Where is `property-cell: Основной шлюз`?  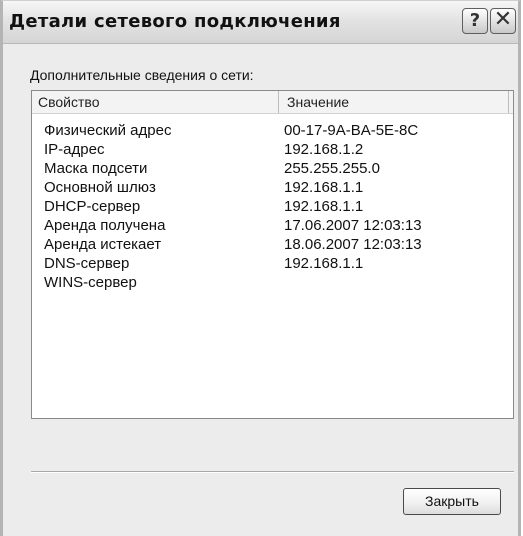 property-cell: Основной шлюз is located at coordinates (100, 187).